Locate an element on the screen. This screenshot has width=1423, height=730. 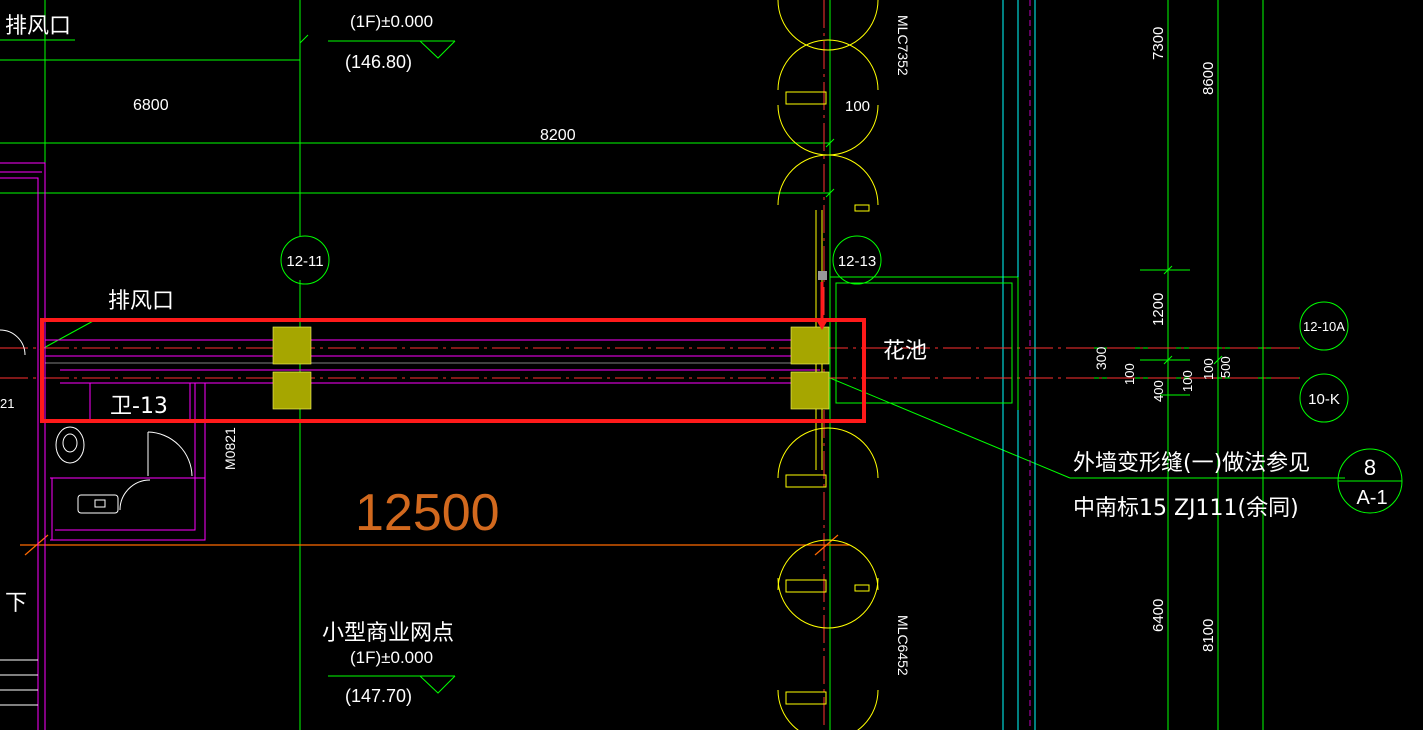
grid-bubble-label: 10-K is located at coordinates (1324, 399).